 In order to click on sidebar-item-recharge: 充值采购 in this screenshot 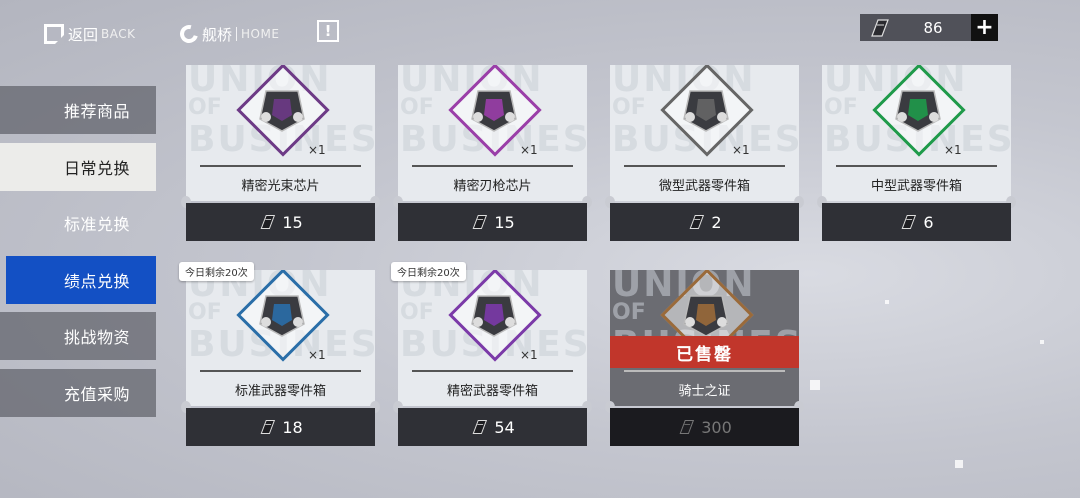, I will do `click(78, 392)`.